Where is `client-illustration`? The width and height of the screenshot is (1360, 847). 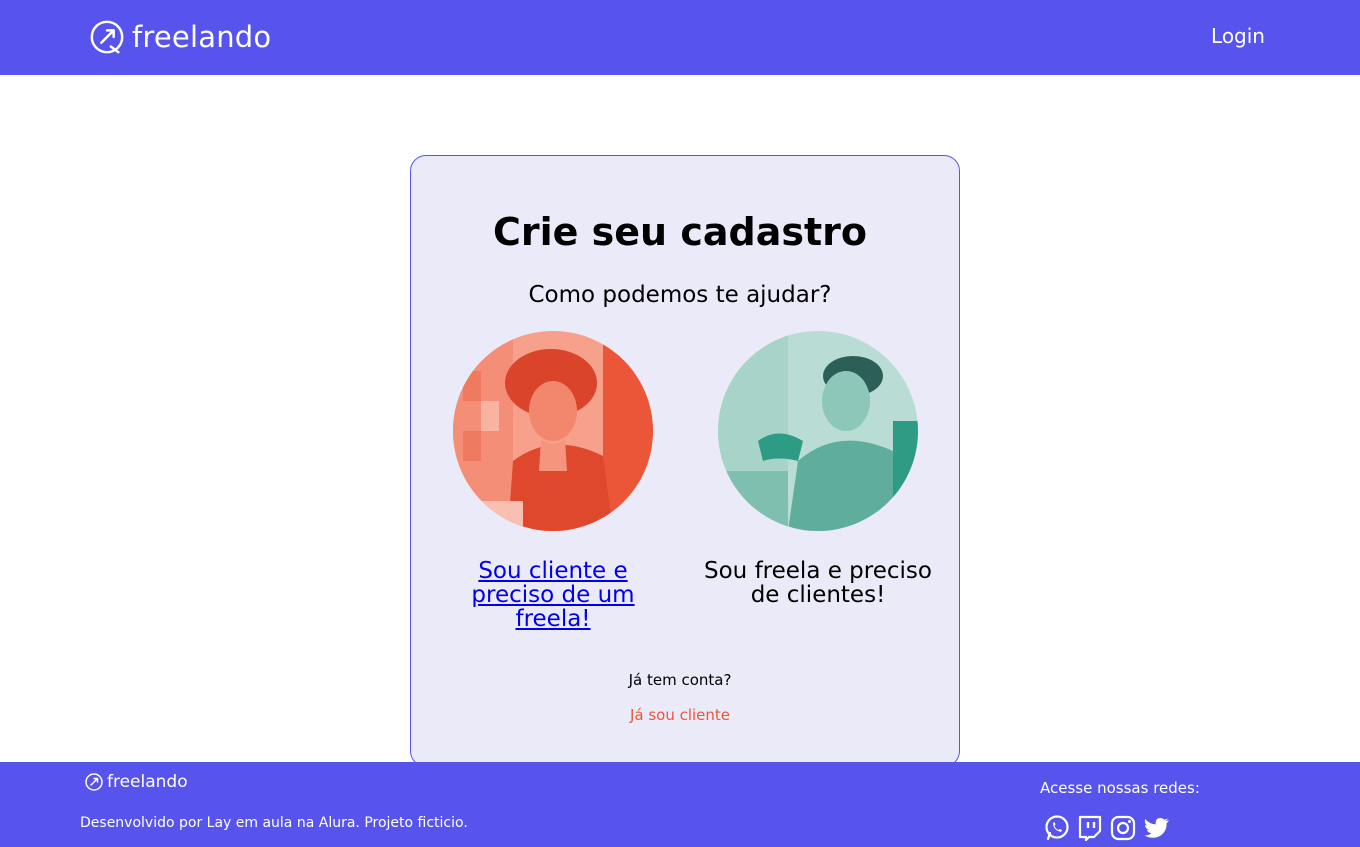
client-illustration is located at coordinates (553, 431).